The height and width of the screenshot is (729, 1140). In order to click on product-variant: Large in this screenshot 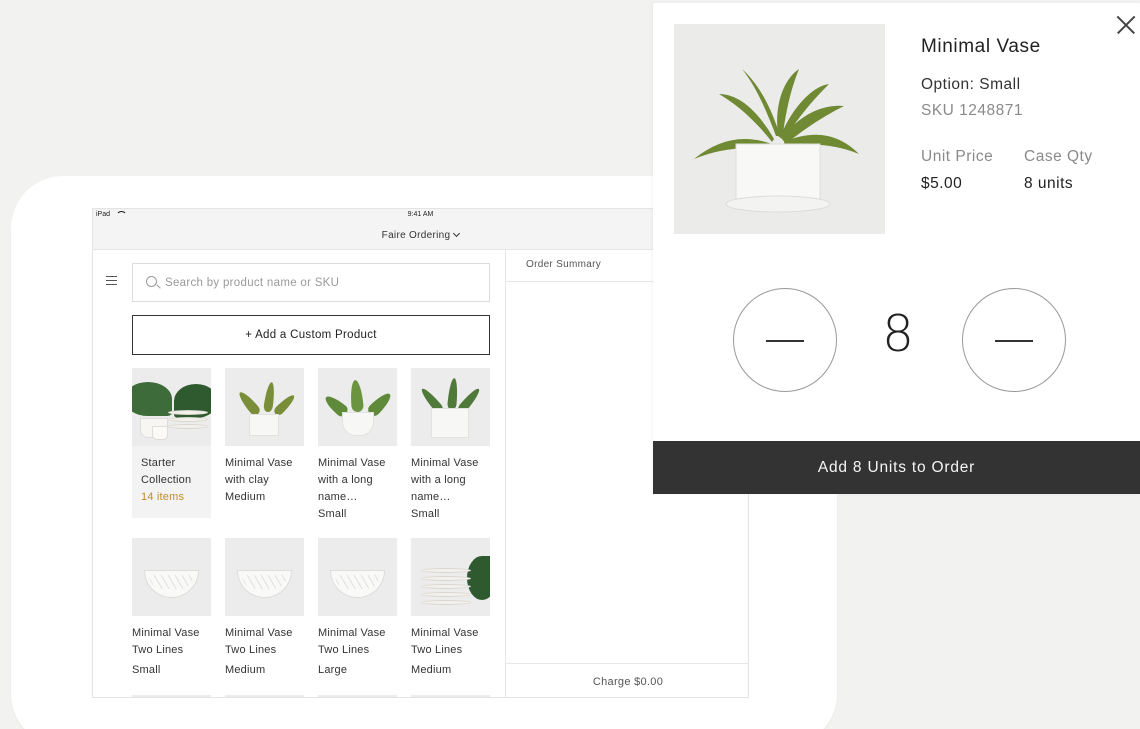, I will do `click(333, 670)`.